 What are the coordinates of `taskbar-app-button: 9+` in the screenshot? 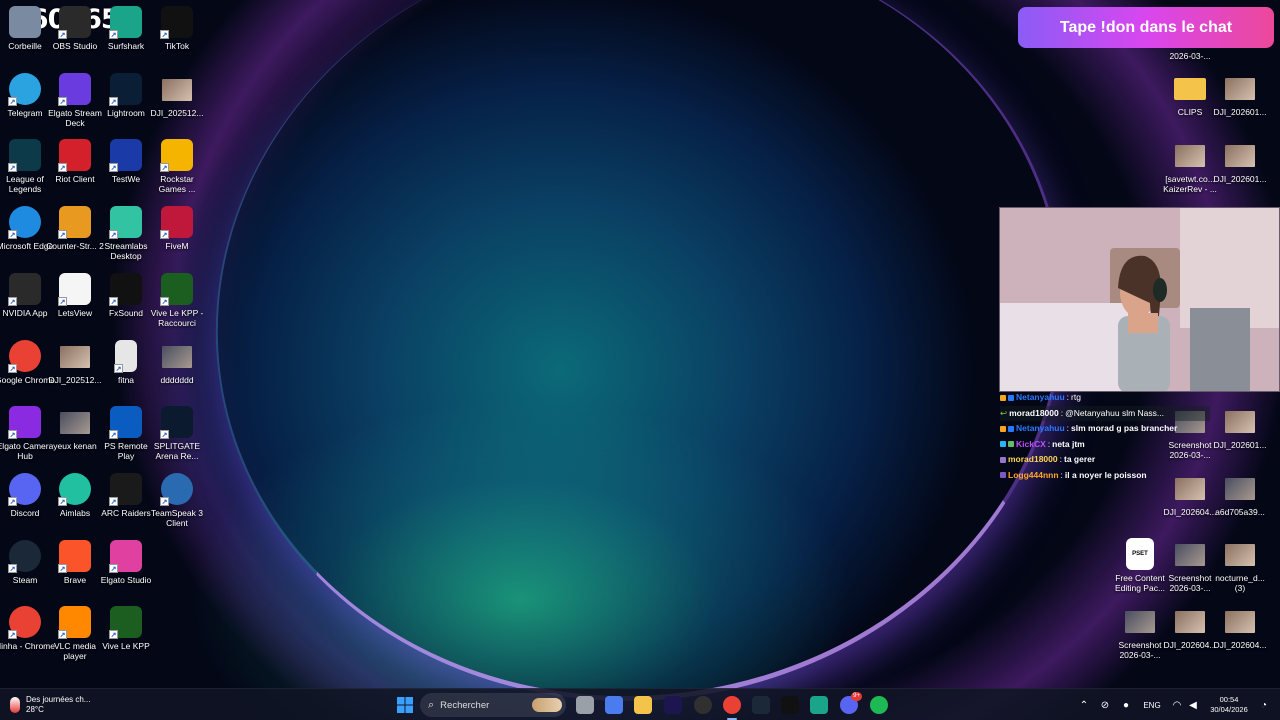 It's located at (850, 704).